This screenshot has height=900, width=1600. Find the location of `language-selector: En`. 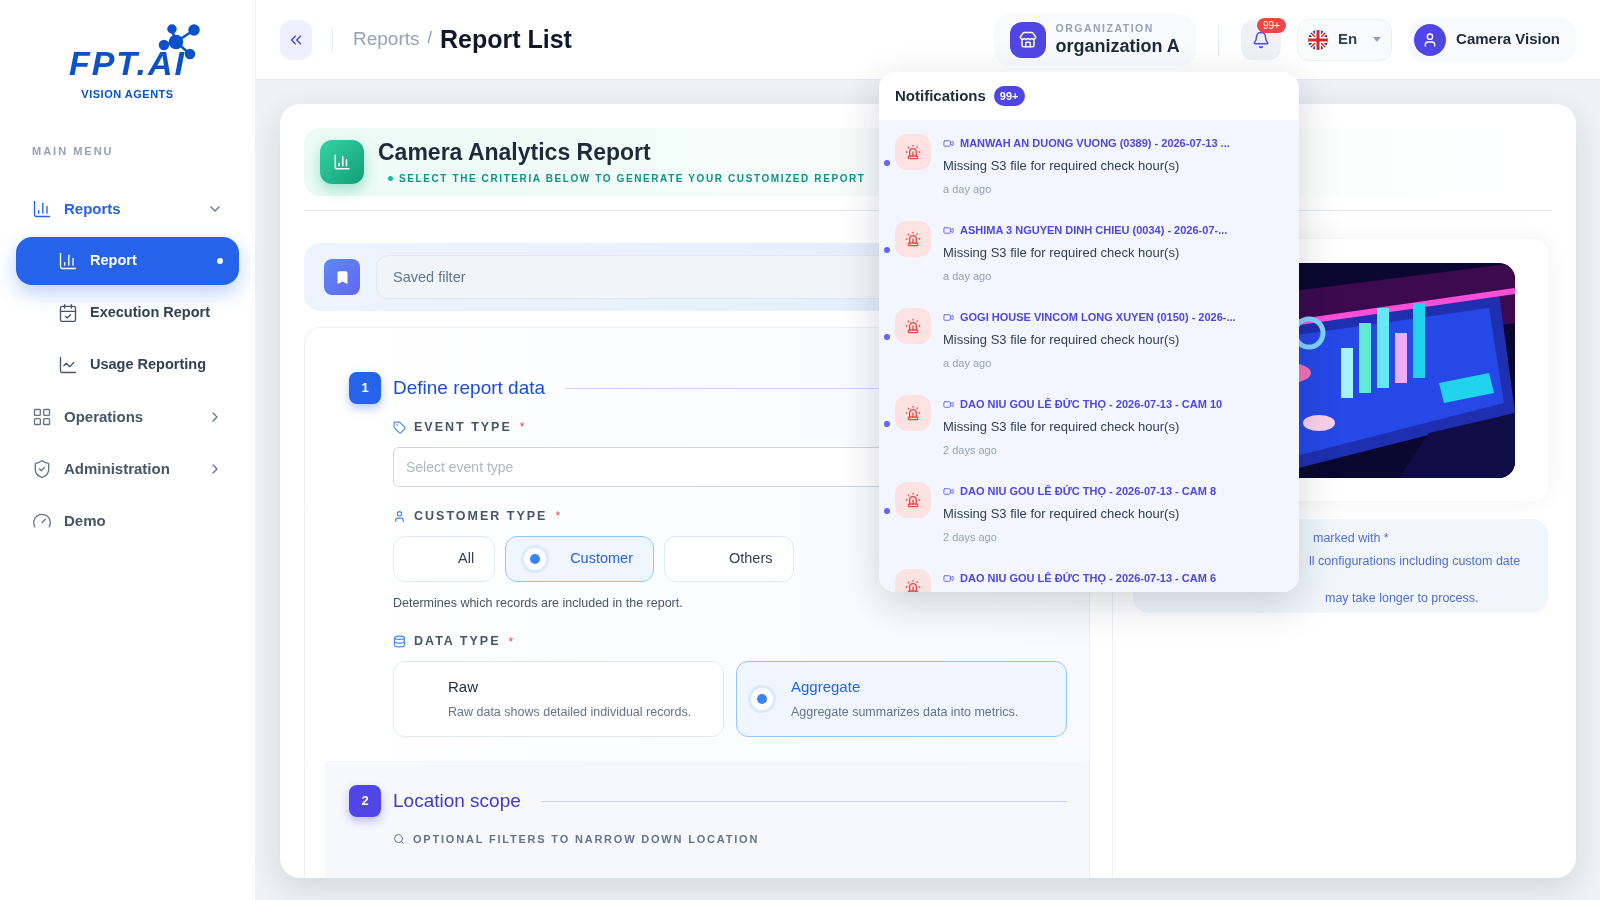

language-selector: En is located at coordinates (1344, 39).